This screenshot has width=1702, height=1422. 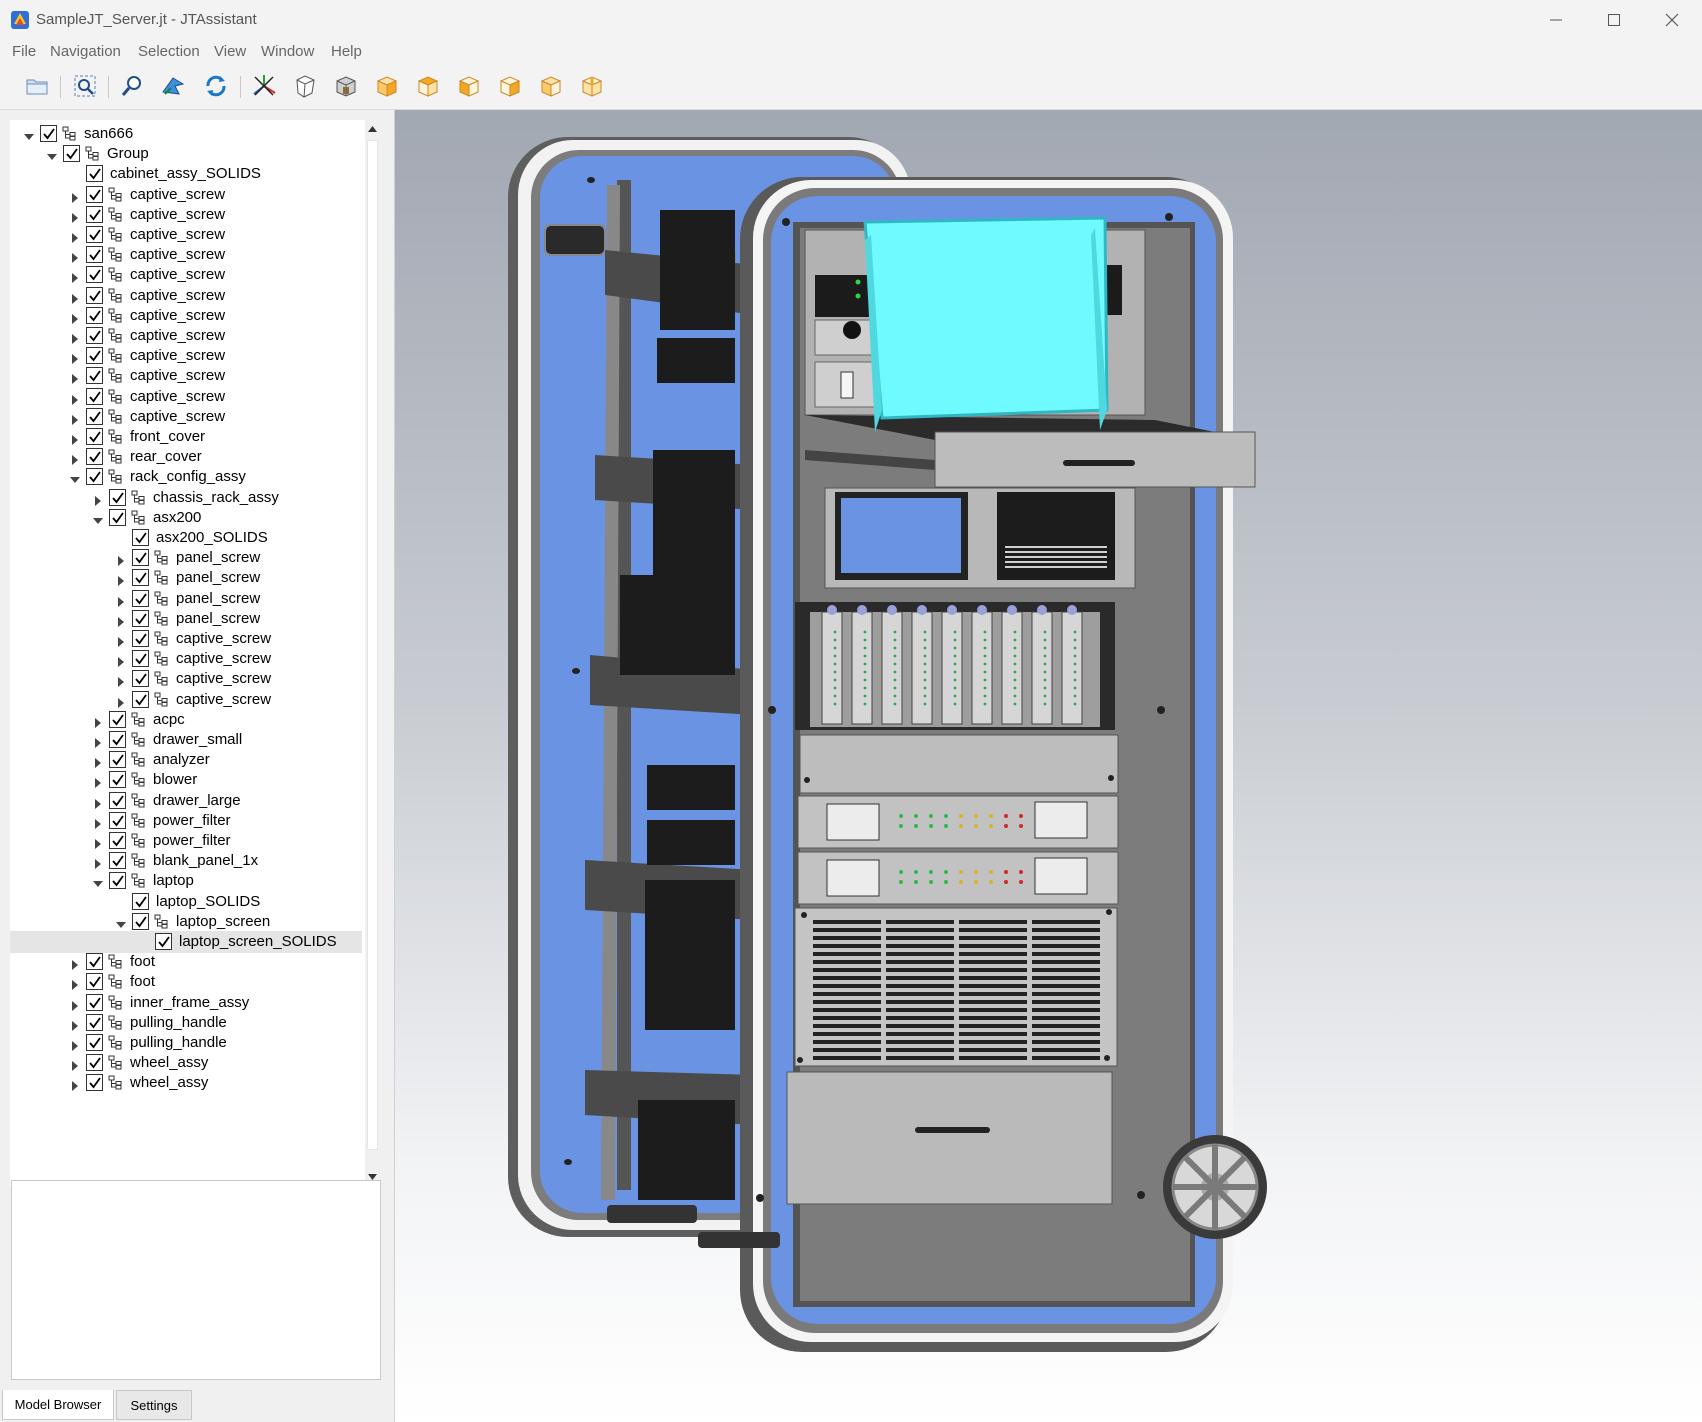 What do you see at coordinates (186, 902) in the screenshot?
I see `tree-node: laptop_SOLIDS` at bounding box center [186, 902].